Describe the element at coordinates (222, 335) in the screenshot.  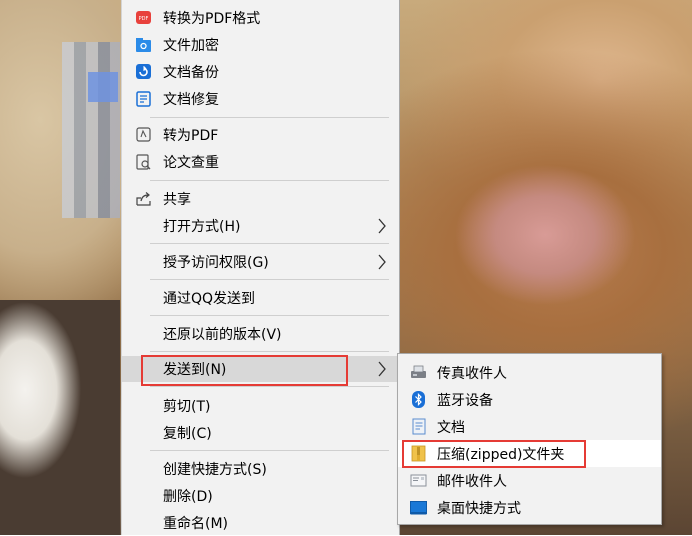
I see `menu-item-label: 还原以前的版本(V)` at that location.